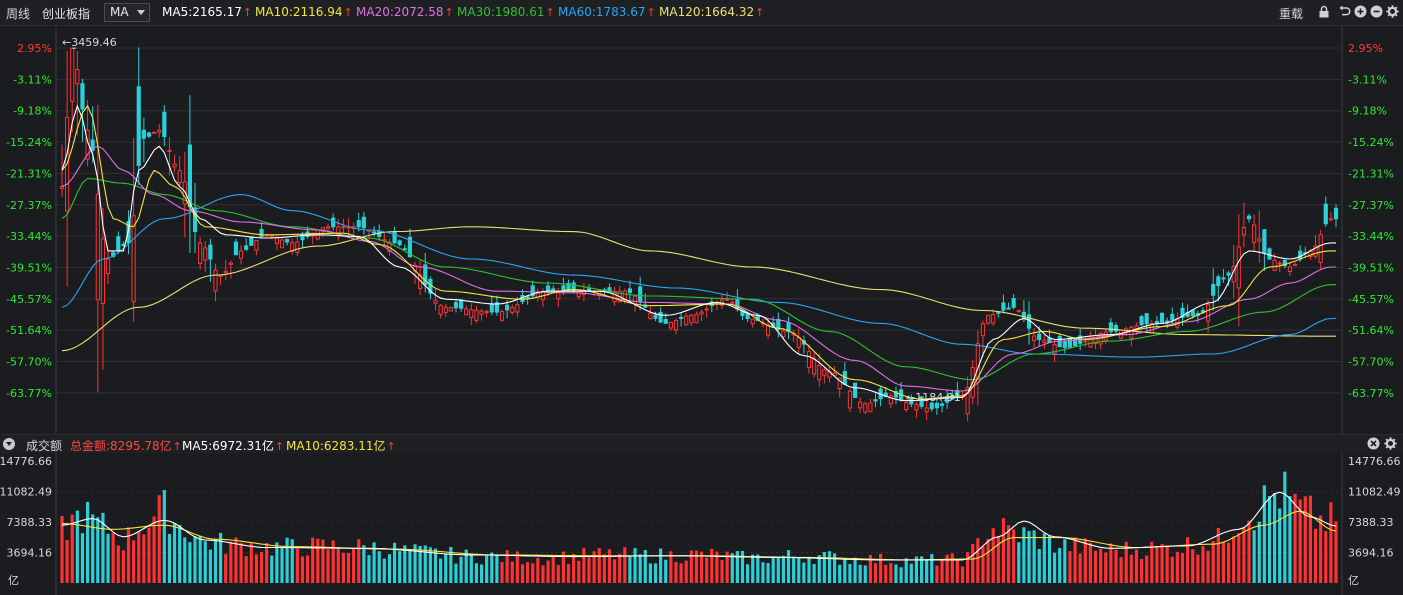  I want to click on indicator-select-value: MA, so click(119, 12).